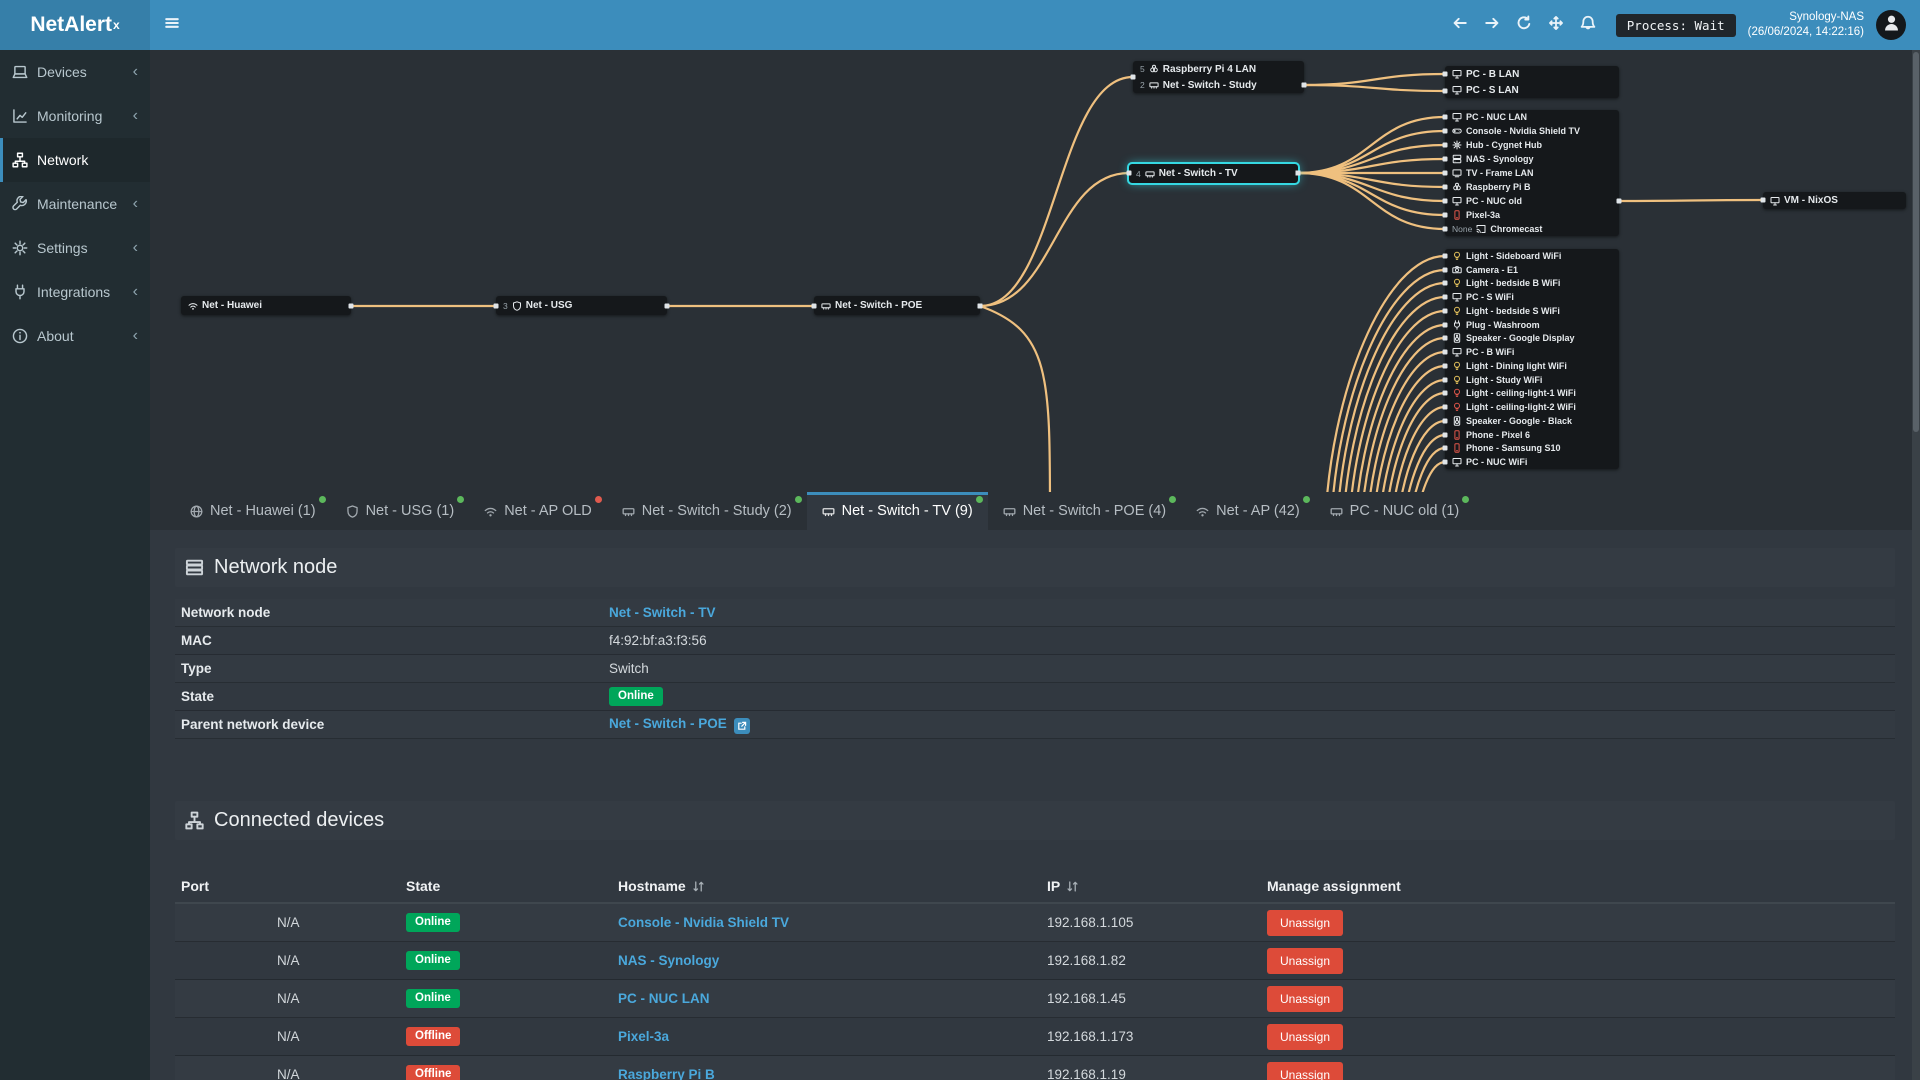 The height and width of the screenshot is (1080, 1920). Describe the element at coordinates (135, 335) in the screenshot. I see `chevron-left-icon: ‹` at that location.